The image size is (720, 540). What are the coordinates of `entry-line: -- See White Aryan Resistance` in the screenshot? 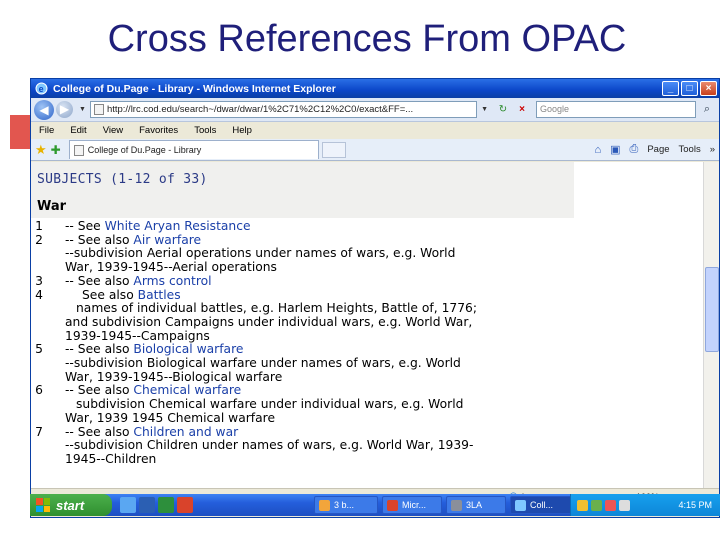 It's located at (328, 226).